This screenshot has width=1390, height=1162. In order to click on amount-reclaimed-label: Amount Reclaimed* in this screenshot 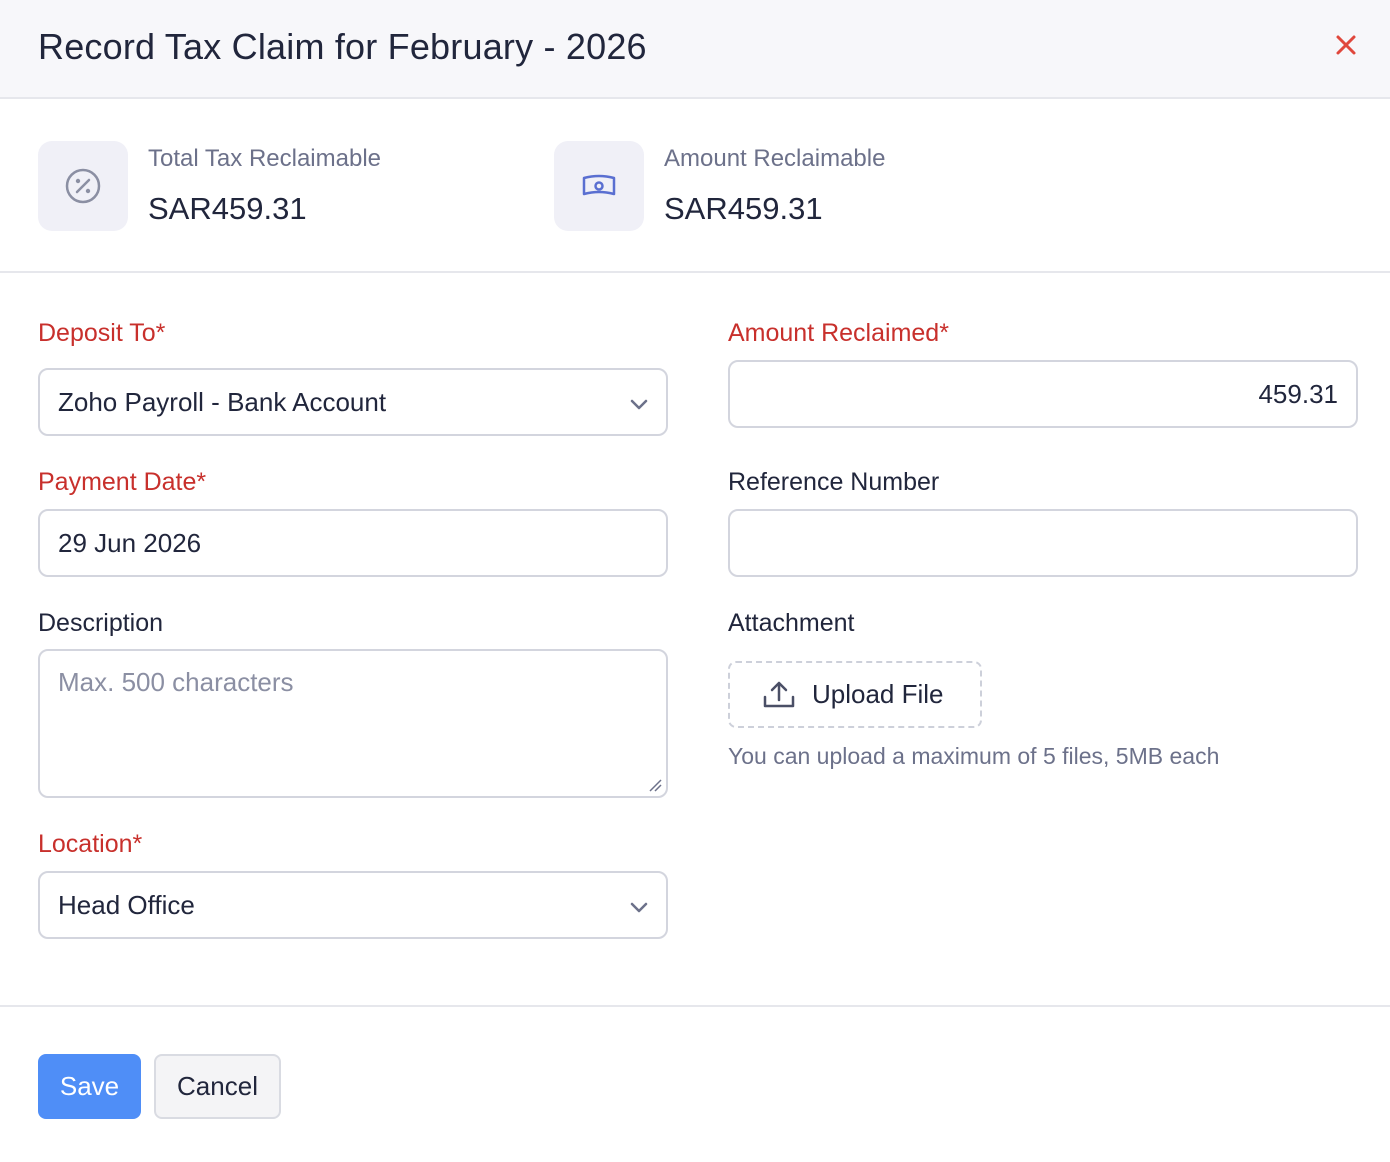, I will do `click(838, 333)`.